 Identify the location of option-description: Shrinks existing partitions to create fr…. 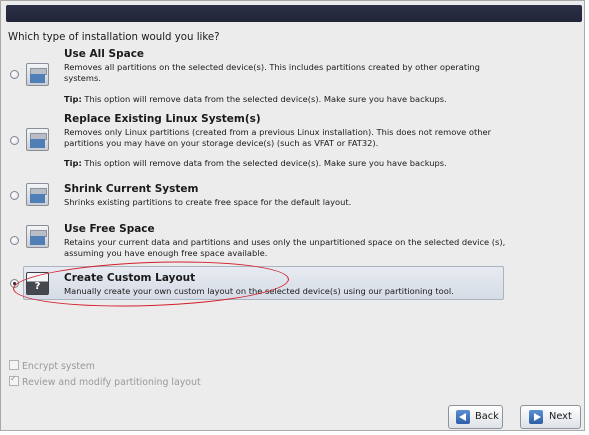
(208, 202).